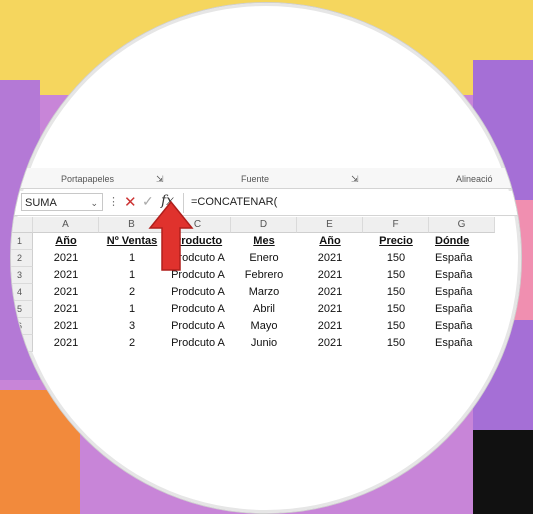 The height and width of the screenshot is (514, 533). I want to click on header-cell-a: Año, so click(66, 241).